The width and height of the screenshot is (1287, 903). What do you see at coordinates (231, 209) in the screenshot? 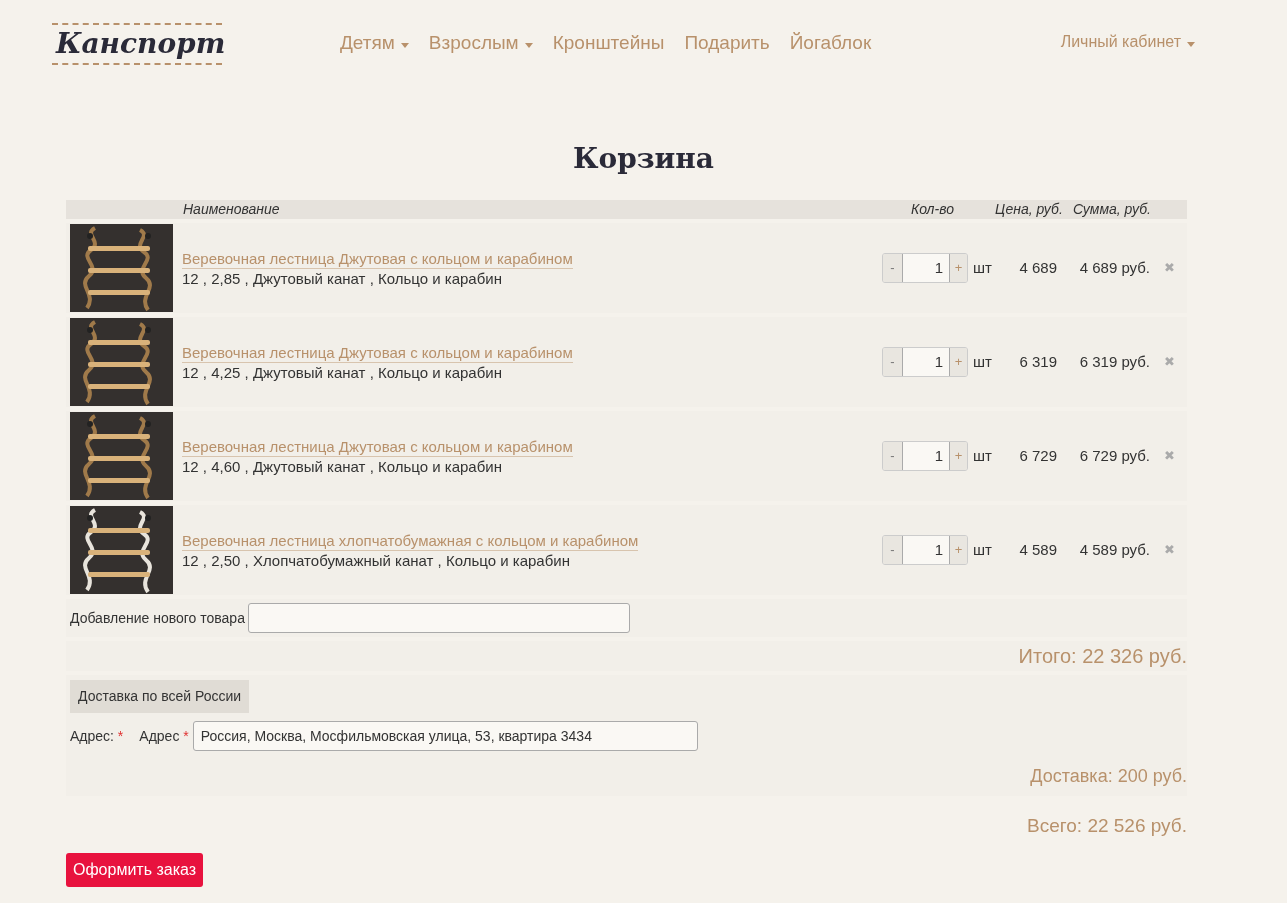
I see `column-header: Наименование` at bounding box center [231, 209].